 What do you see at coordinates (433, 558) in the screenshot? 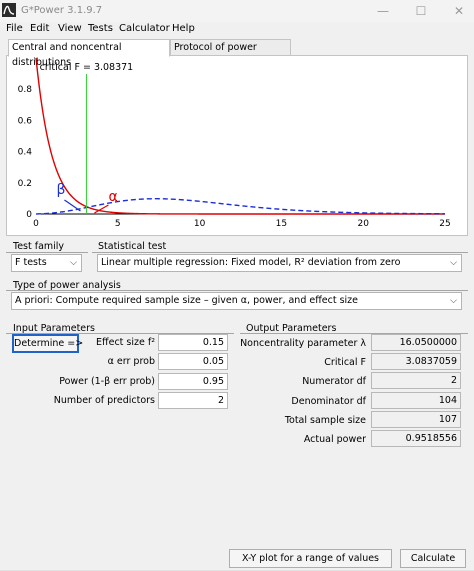
I see `calculate-button: Calculate` at bounding box center [433, 558].